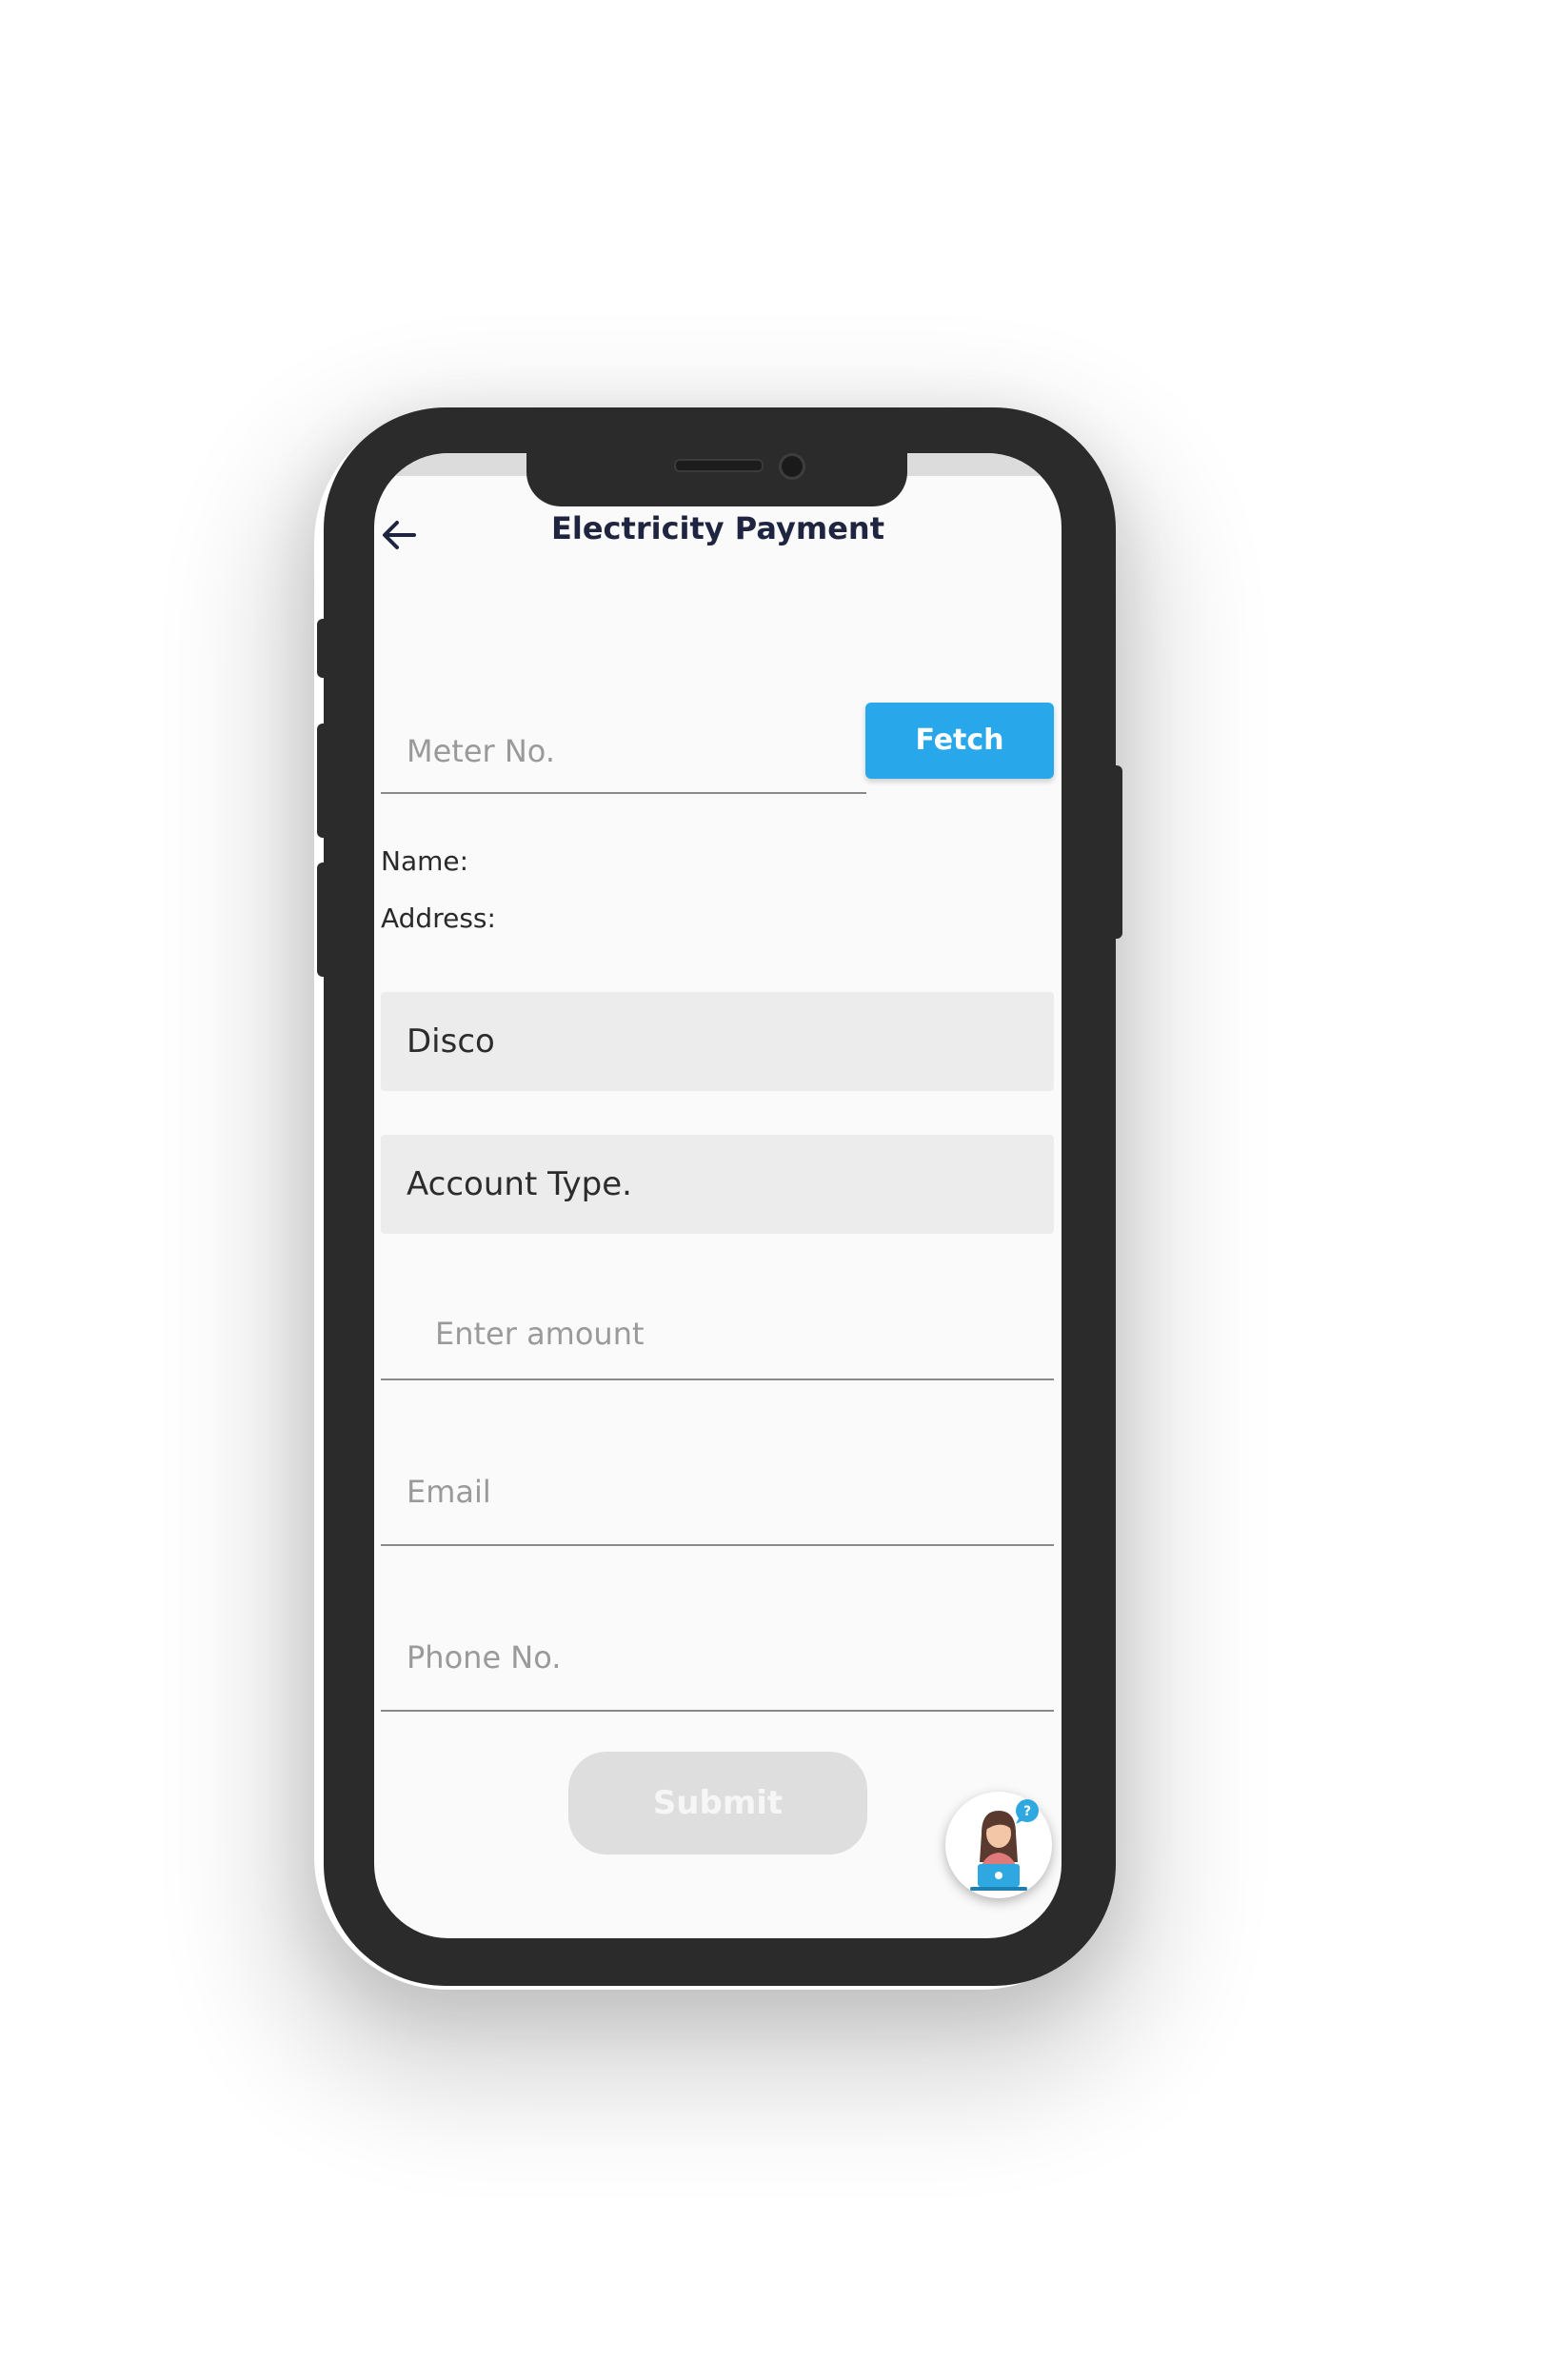 The height and width of the screenshot is (2380, 1568). Describe the element at coordinates (451, 1041) in the screenshot. I see `disco-select-value: Disco` at that location.